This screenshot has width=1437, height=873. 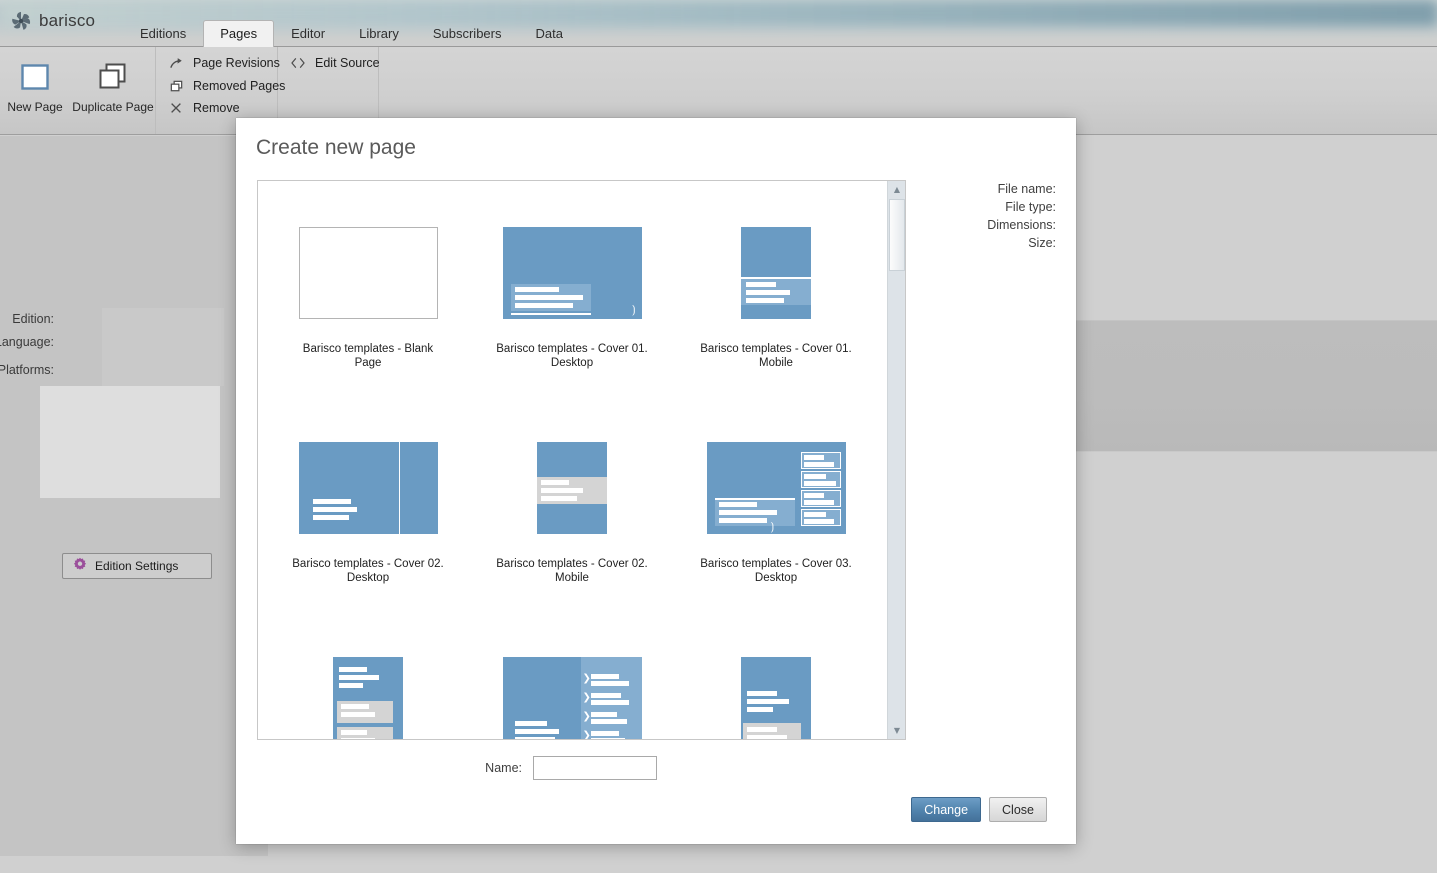 What do you see at coordinates (35, 107) in the screenshot?
I see `new-page-label: New Page` at bounding box center [35, 107].